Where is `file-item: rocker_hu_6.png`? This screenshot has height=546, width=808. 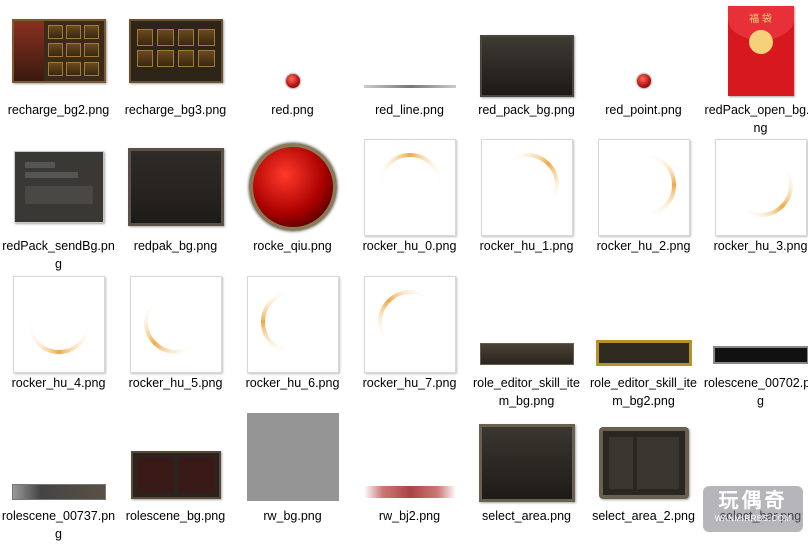 file-item: rocker_hu_6.png is located at coordinates (292, 344).